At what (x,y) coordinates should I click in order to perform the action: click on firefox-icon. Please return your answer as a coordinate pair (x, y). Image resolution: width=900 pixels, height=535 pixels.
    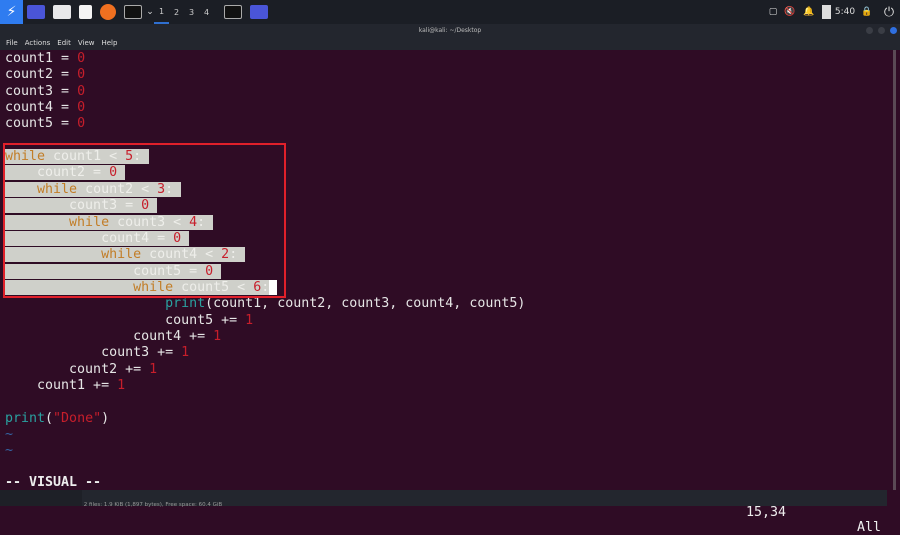
    Looking at the image, I should click on (108, 12).